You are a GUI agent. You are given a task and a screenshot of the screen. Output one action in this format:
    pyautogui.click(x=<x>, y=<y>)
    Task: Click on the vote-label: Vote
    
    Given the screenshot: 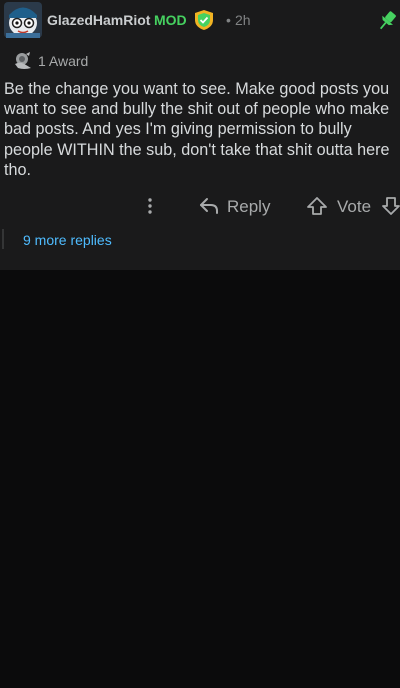 What is the action you would take?
    pyautogui.click(x=354, y=206)
    